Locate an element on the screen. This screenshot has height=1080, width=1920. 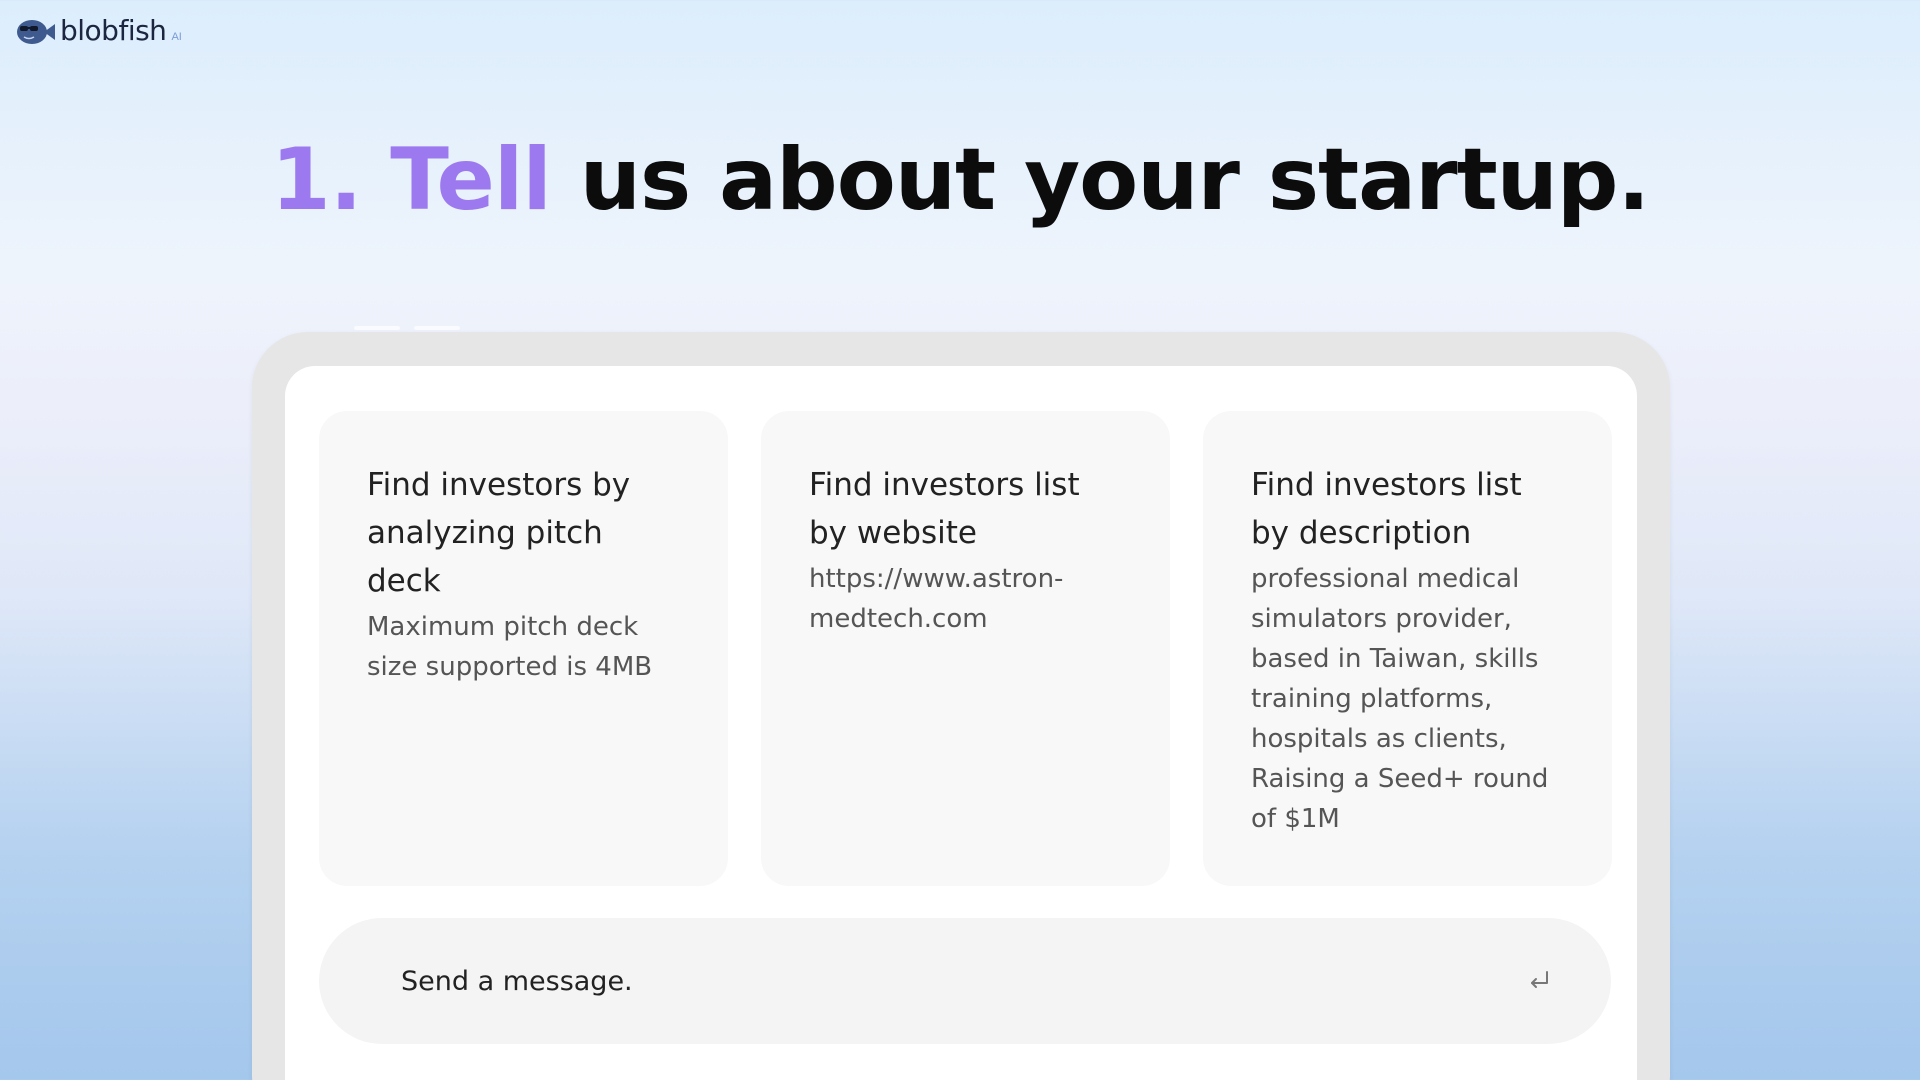
logo: blobfish AI is located at coordinates (98, 30).